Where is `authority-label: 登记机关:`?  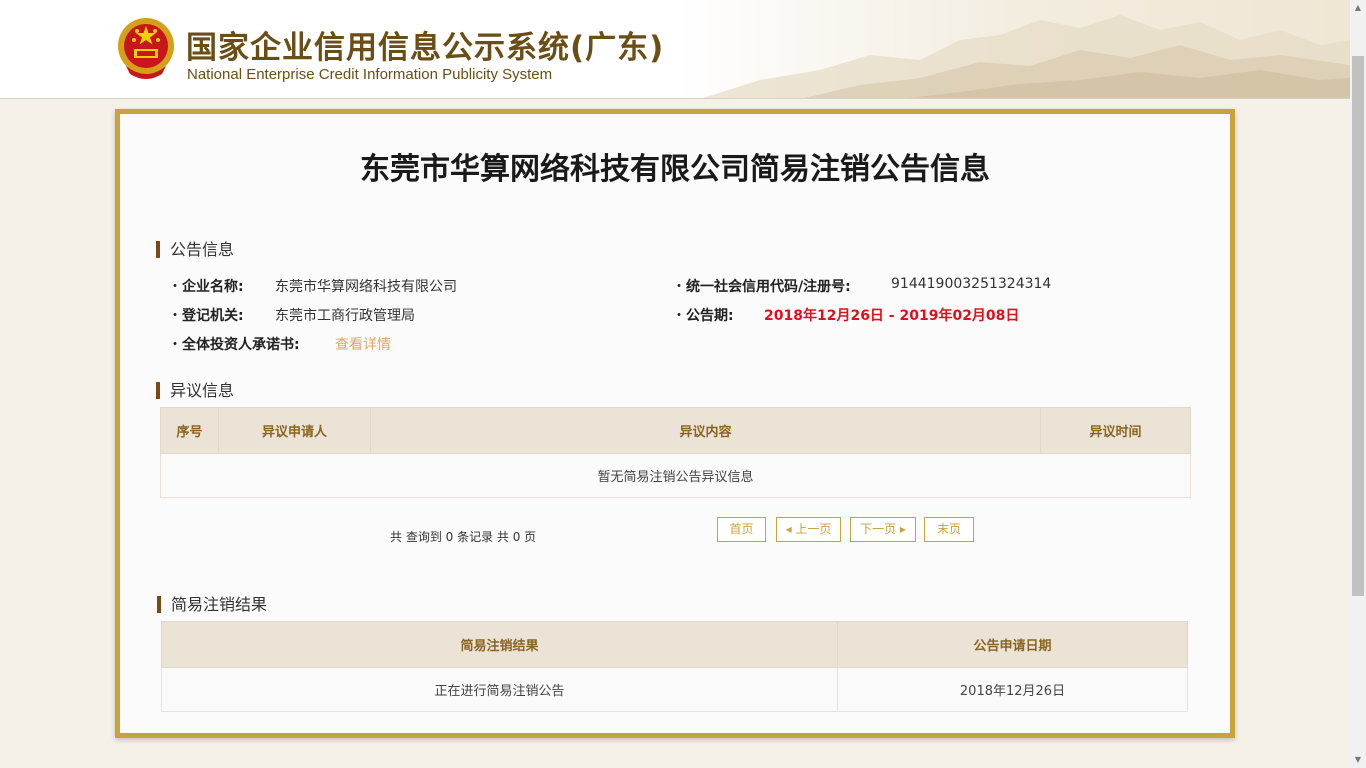
authority-label: 登记机关: is located at coordinates (206, 315).